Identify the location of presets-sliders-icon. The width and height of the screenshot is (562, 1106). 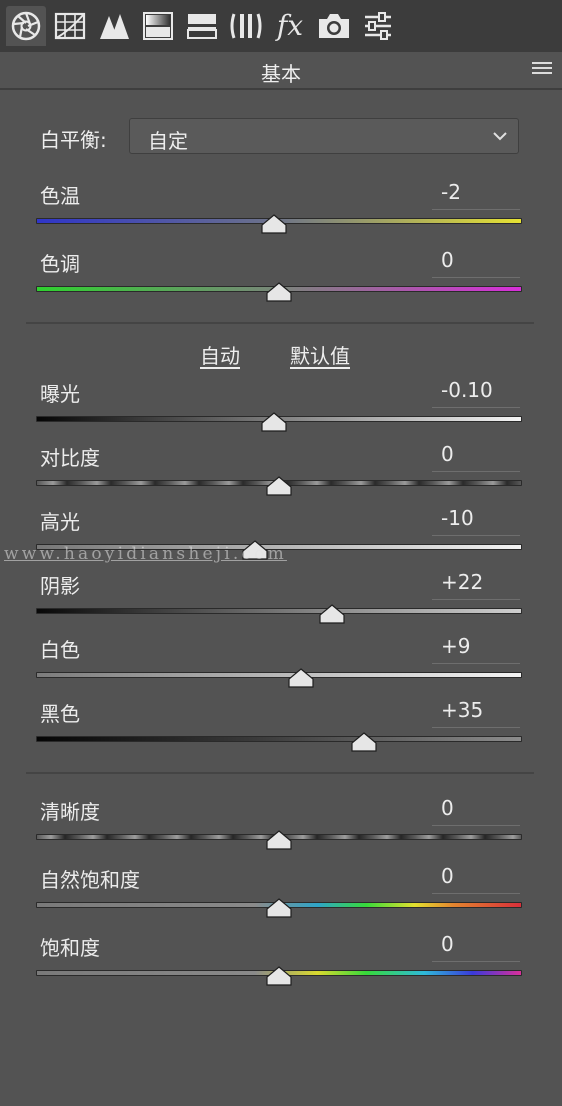
(378, 26).